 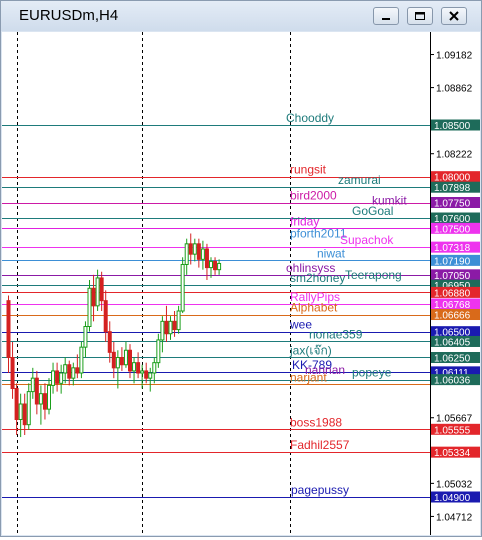 I want to click on price-badge-label: 1.06036, so click(x=452, y=381).